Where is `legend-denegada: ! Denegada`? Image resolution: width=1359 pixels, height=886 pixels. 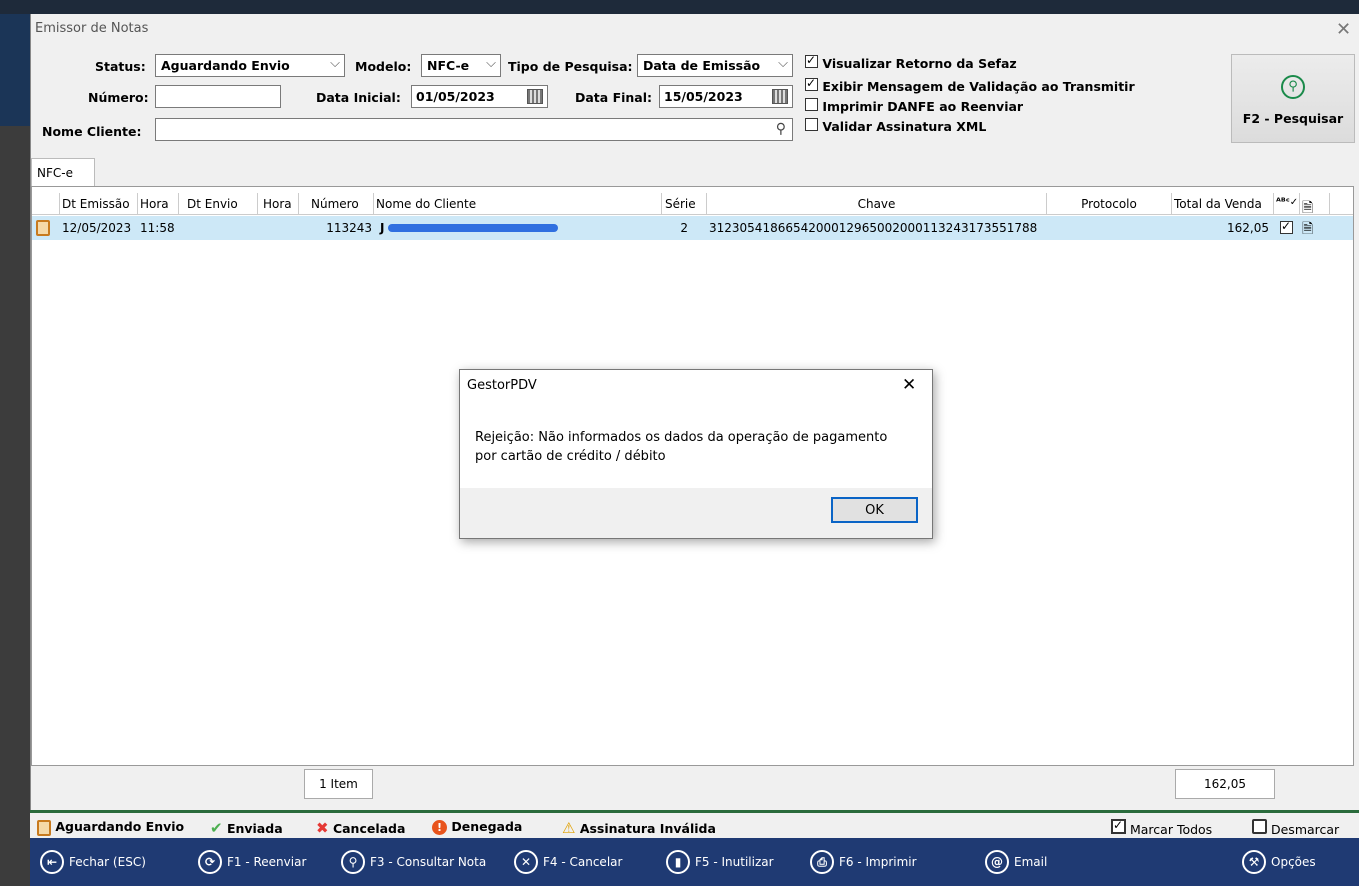 legend-denegada: ! Denegada is located at coordinates (477, 827).